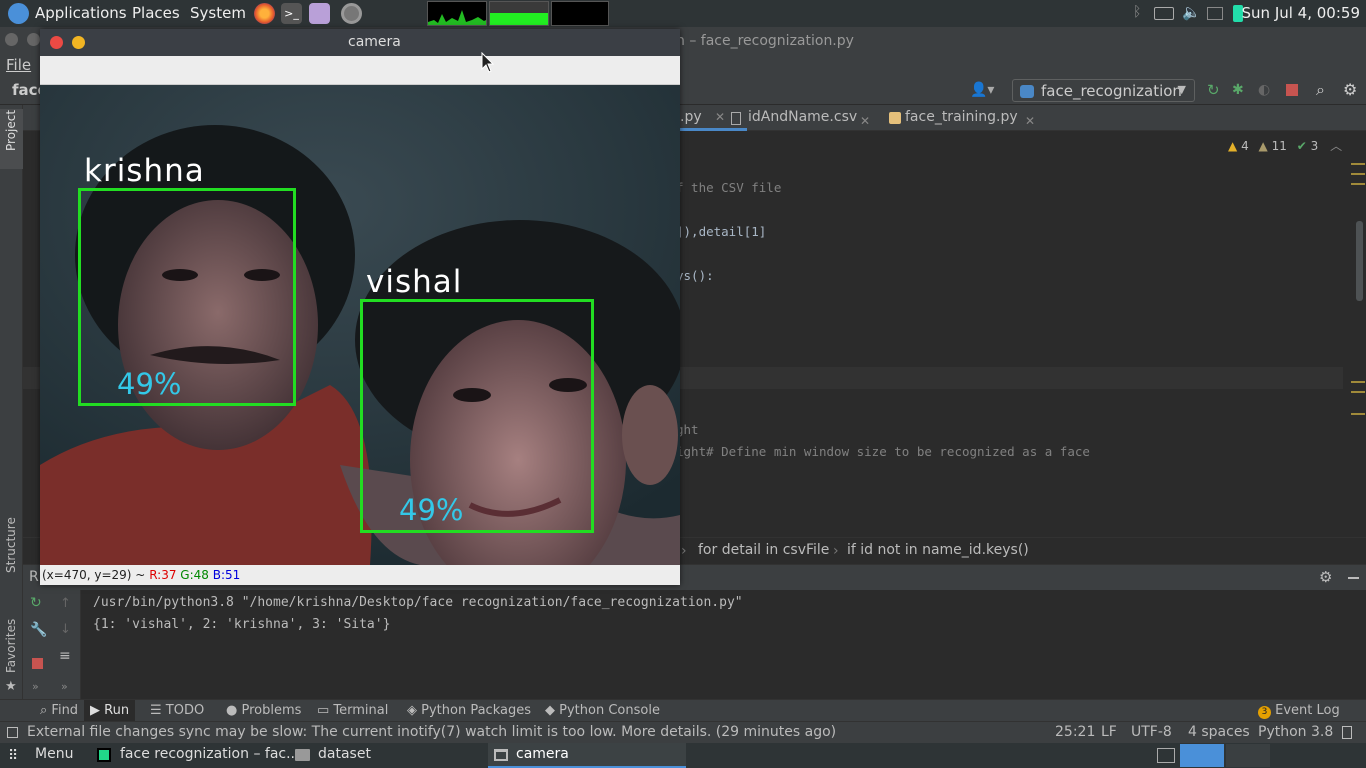 The image size is (1366, 768). What do you see at coordinates (691, 117) in the screenshot?
I see `tab-label: .py` at bounding box center [691, 117].